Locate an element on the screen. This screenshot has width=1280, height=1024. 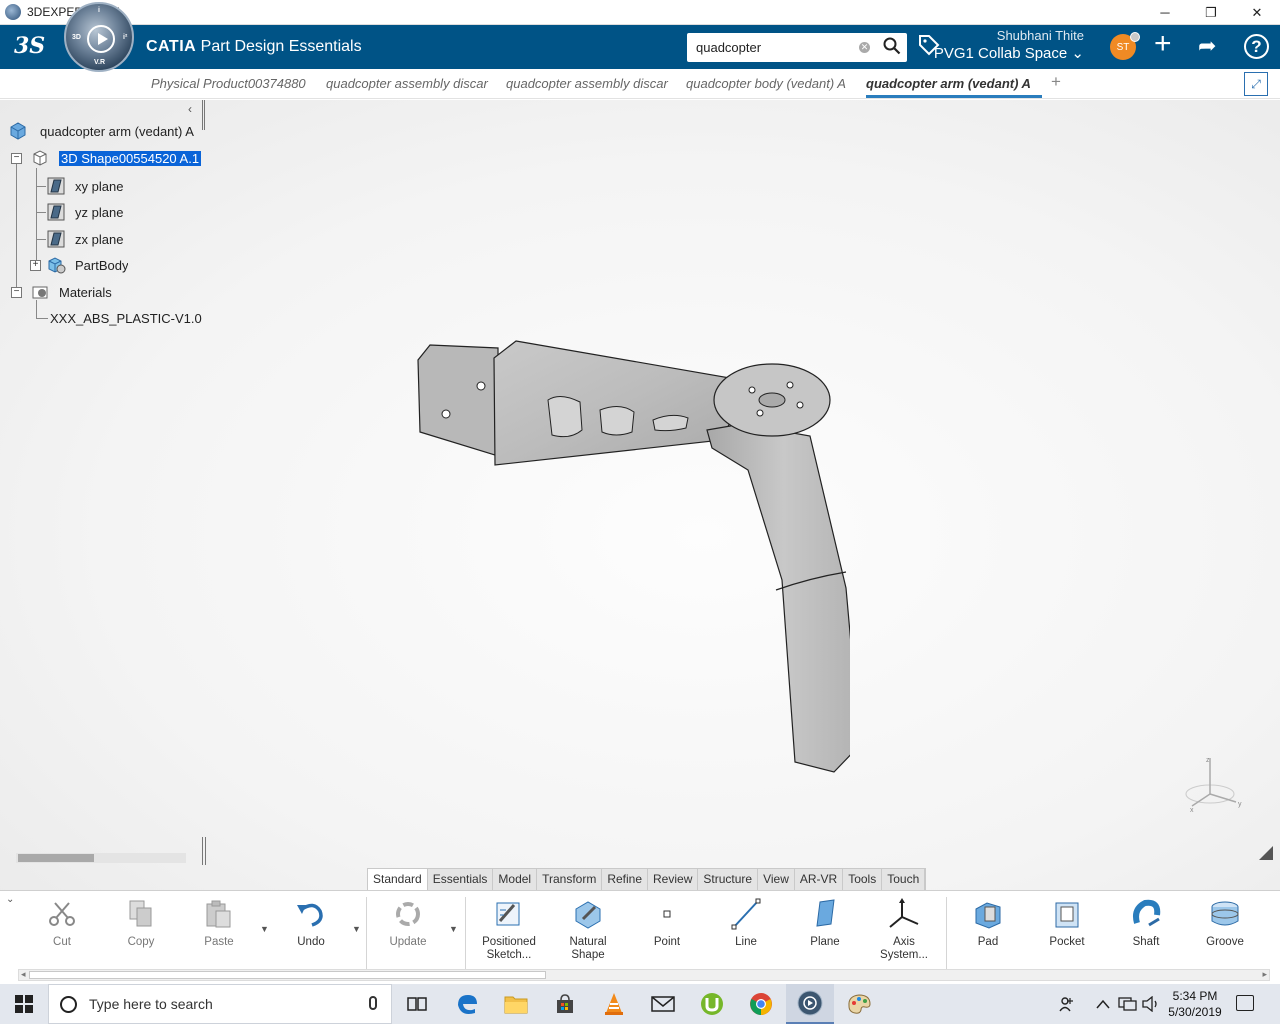
update-dropdown-icon: ▼ is located at coordinates (453, 929).